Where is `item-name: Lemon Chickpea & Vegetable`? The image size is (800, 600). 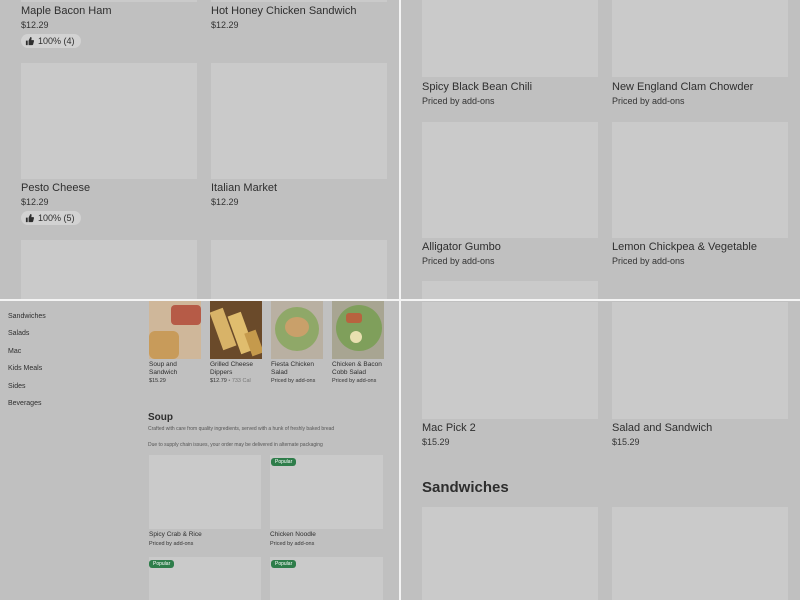
item-name: Lemon Chickpea & Vegetable is located at coordinates (684, 247).